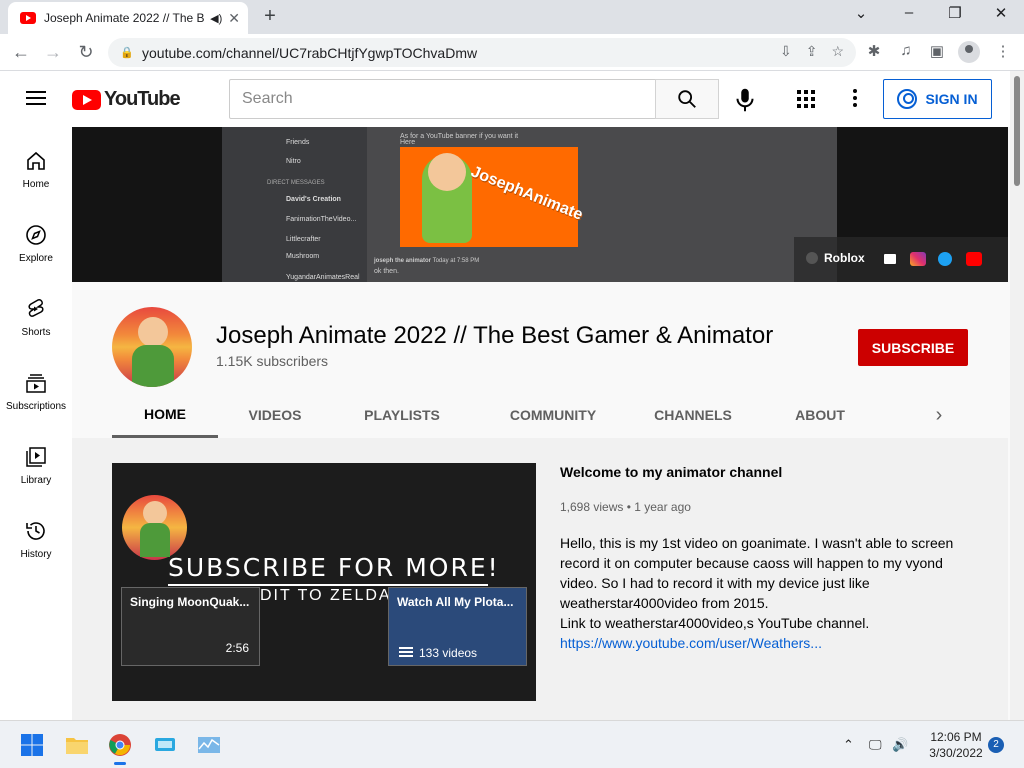  I want to click on search-input: Search, so click(442, 99).